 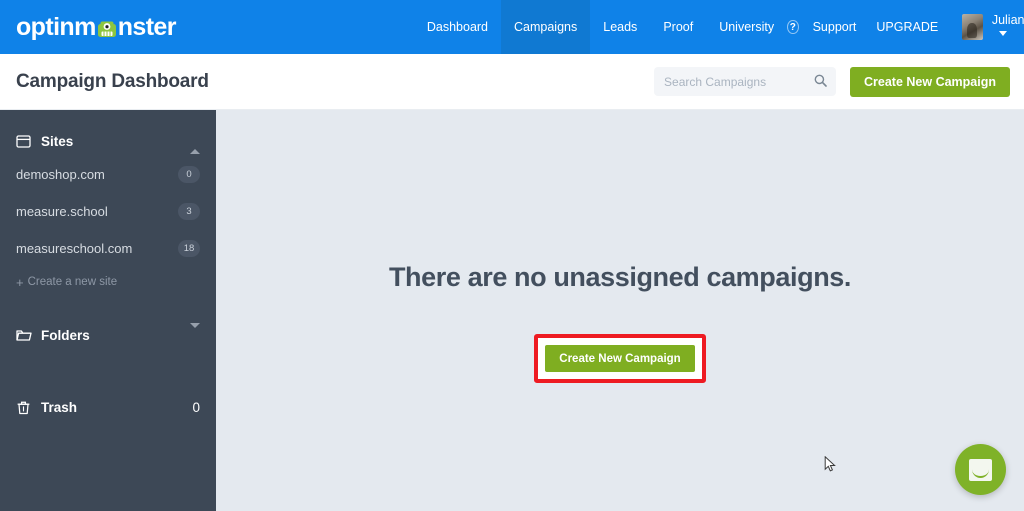 What do you see at coordinates (56, 26) in the screenshot?
I see `logo-text-before: optinm` at bounding box center [56, 26].